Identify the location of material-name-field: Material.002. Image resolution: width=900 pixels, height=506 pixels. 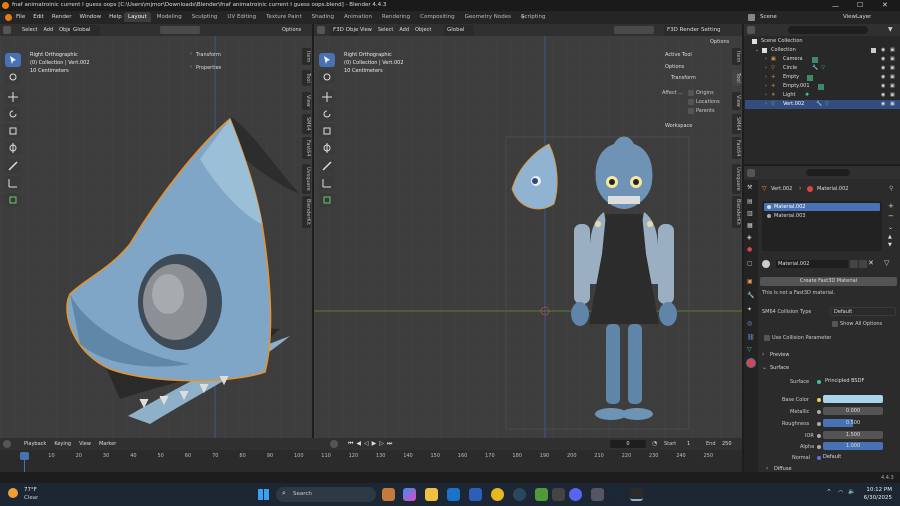
(812, 264).